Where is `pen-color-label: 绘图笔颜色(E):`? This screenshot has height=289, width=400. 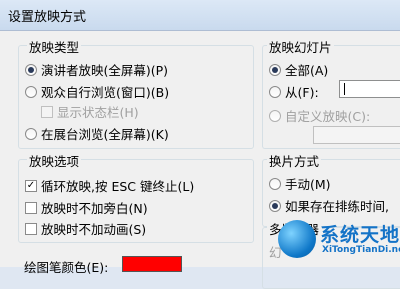 pen-color-label: 绘图笔颜色(E): is located at coordinates (66, 266).